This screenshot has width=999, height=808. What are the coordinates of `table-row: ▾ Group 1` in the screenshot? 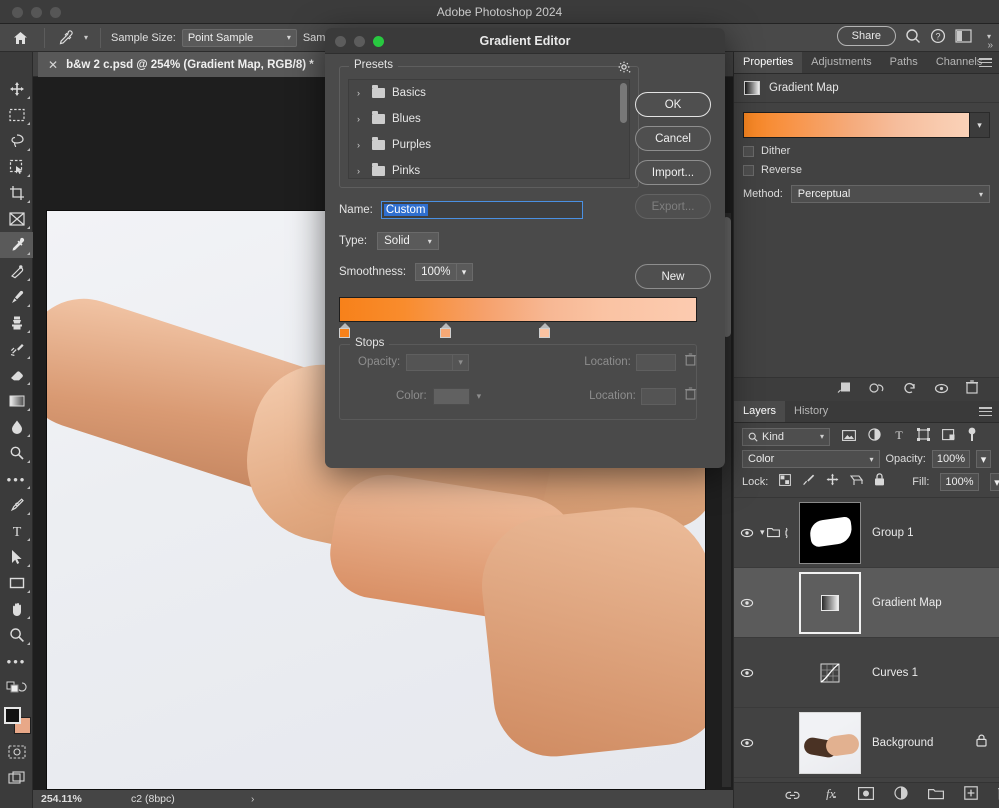 It's located at (866, 533).